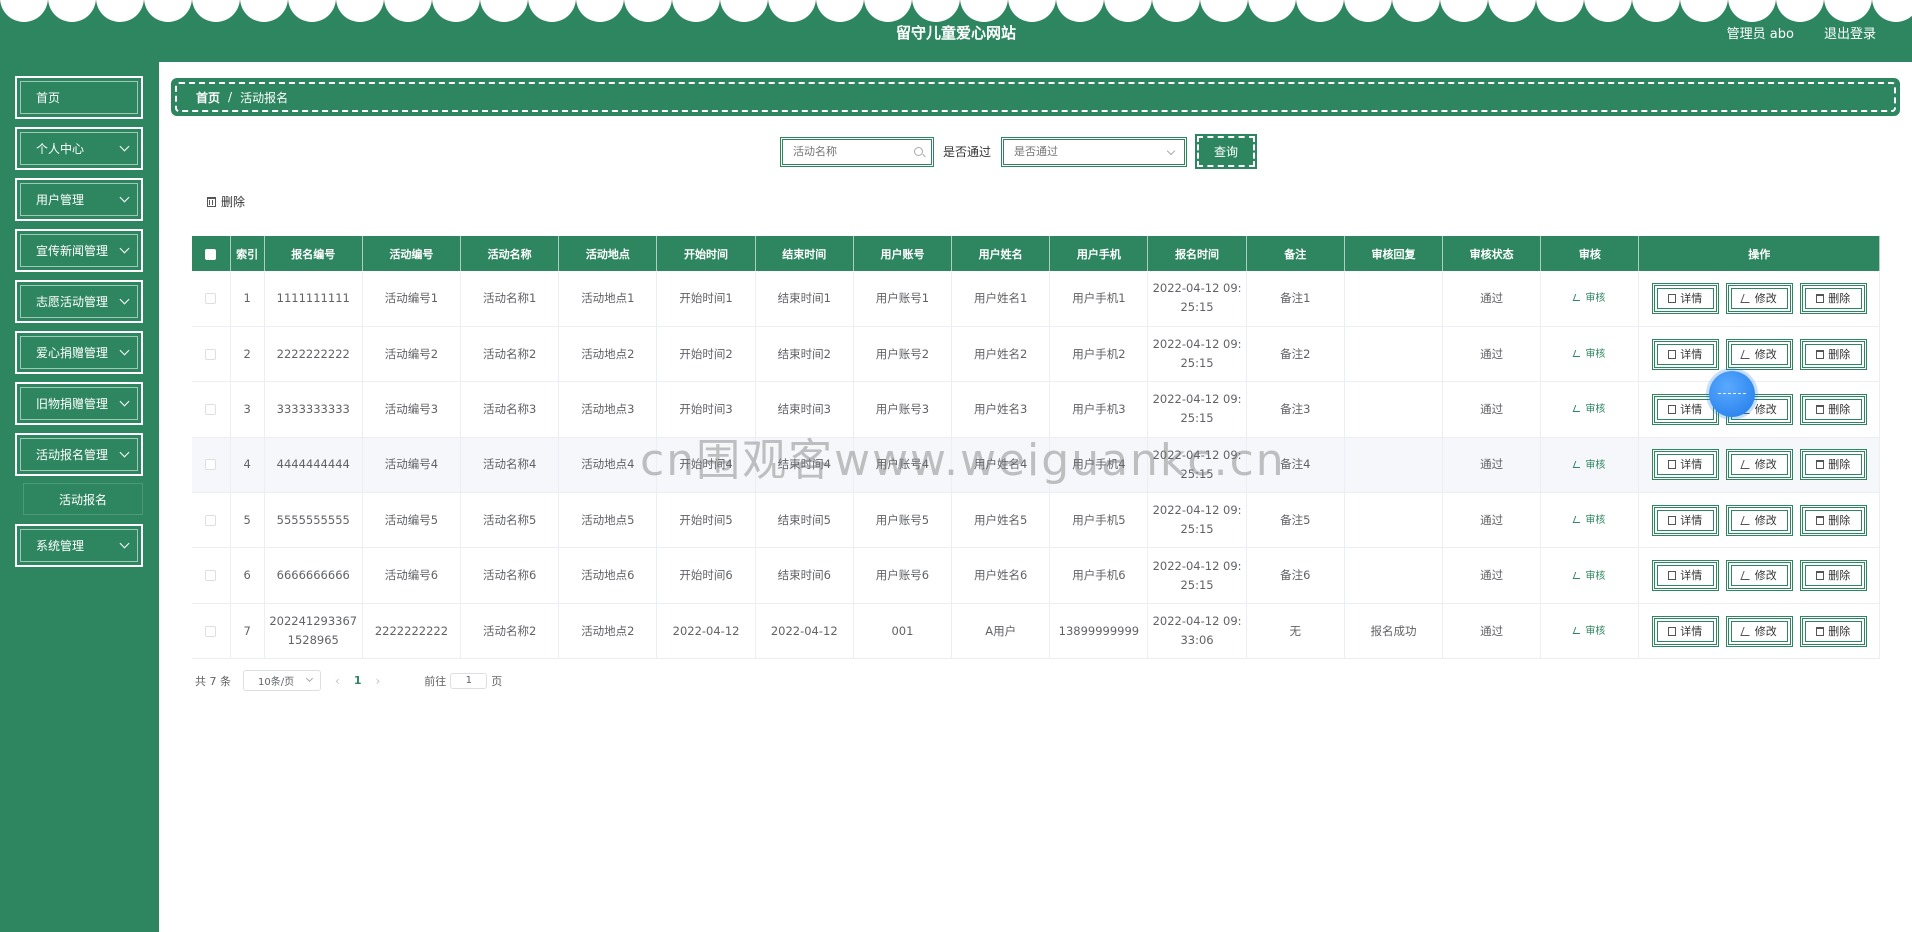  What do you see at coordinates (83, 499) in the screenshot?
I see `sidebar-subitem-activity-registration: 活动报名` at bounding box center [83, 499].